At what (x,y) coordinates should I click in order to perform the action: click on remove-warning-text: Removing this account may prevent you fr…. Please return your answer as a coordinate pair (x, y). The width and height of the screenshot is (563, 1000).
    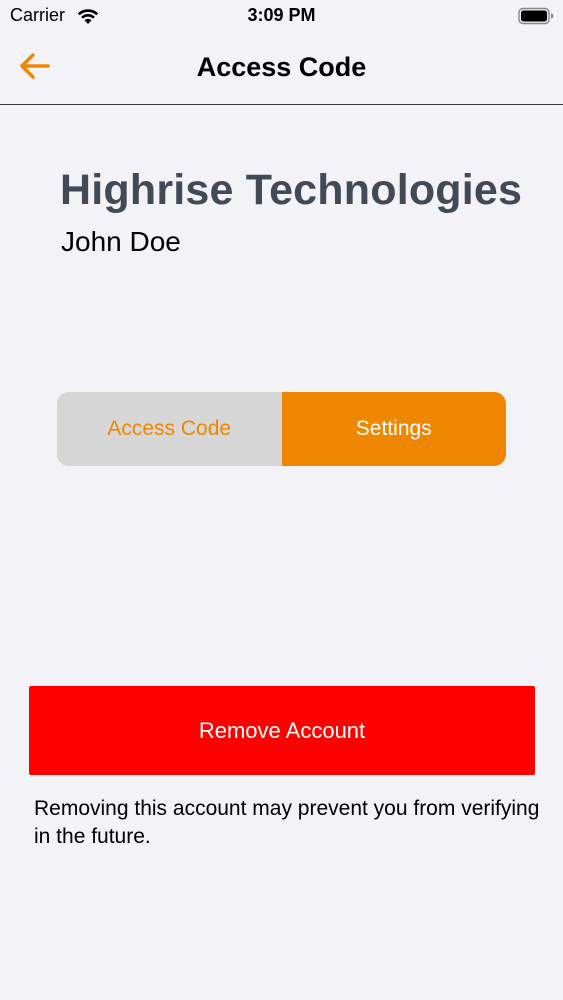
    Looking at the image, I should click on (287, 822).